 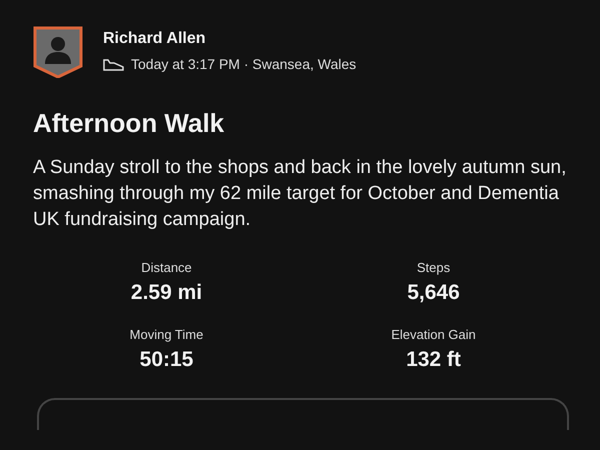 What do you see at coordinates (166, 292) in the screenshot?
I see `stat-value: 2.59 mi` at bounding box center [166, 292].